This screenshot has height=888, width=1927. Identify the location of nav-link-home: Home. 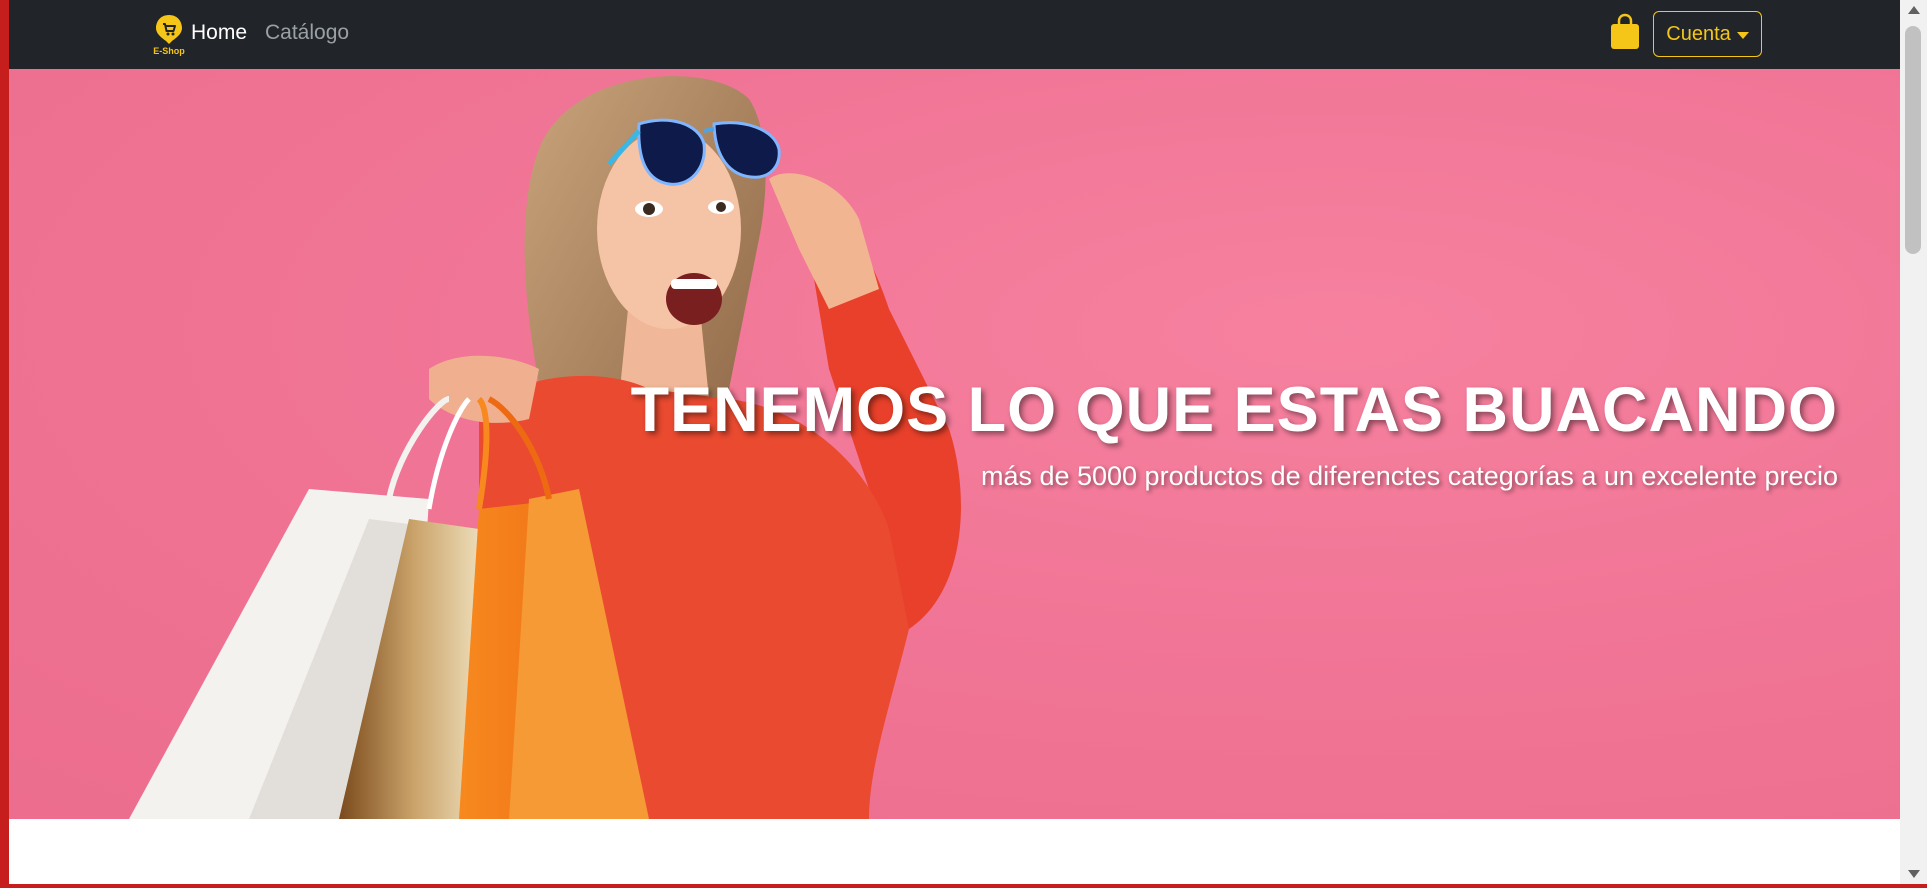
(219, 33).